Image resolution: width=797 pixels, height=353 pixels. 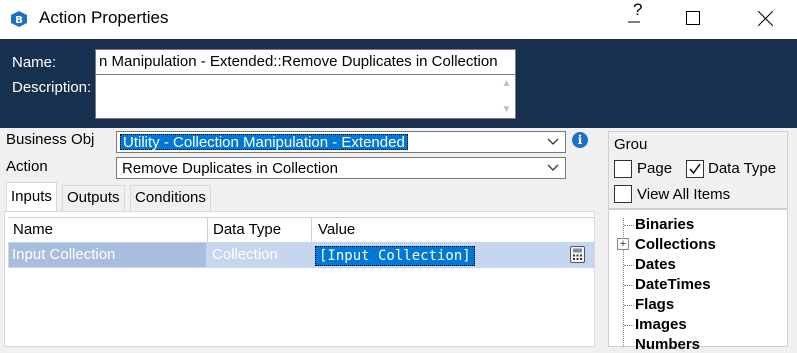 What do you see at coordinates (230, 168) in the screenshot?
I see `action-value: Remove Duplicates in Collection` at bounding box center [230, 168].